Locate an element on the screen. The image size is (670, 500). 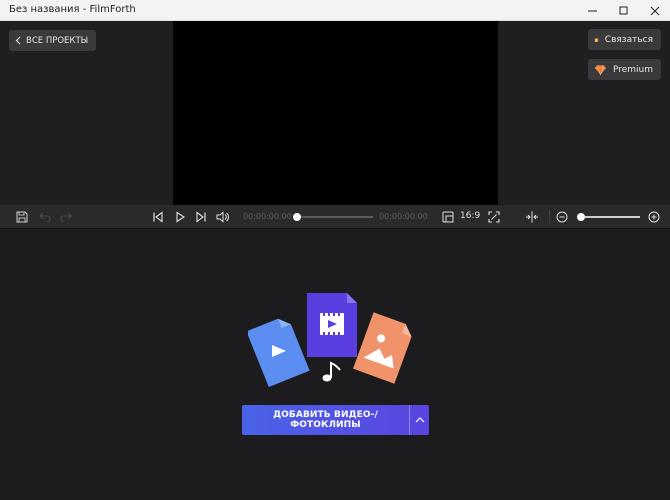
toolbar-divider is located at coordinates (549, 217).